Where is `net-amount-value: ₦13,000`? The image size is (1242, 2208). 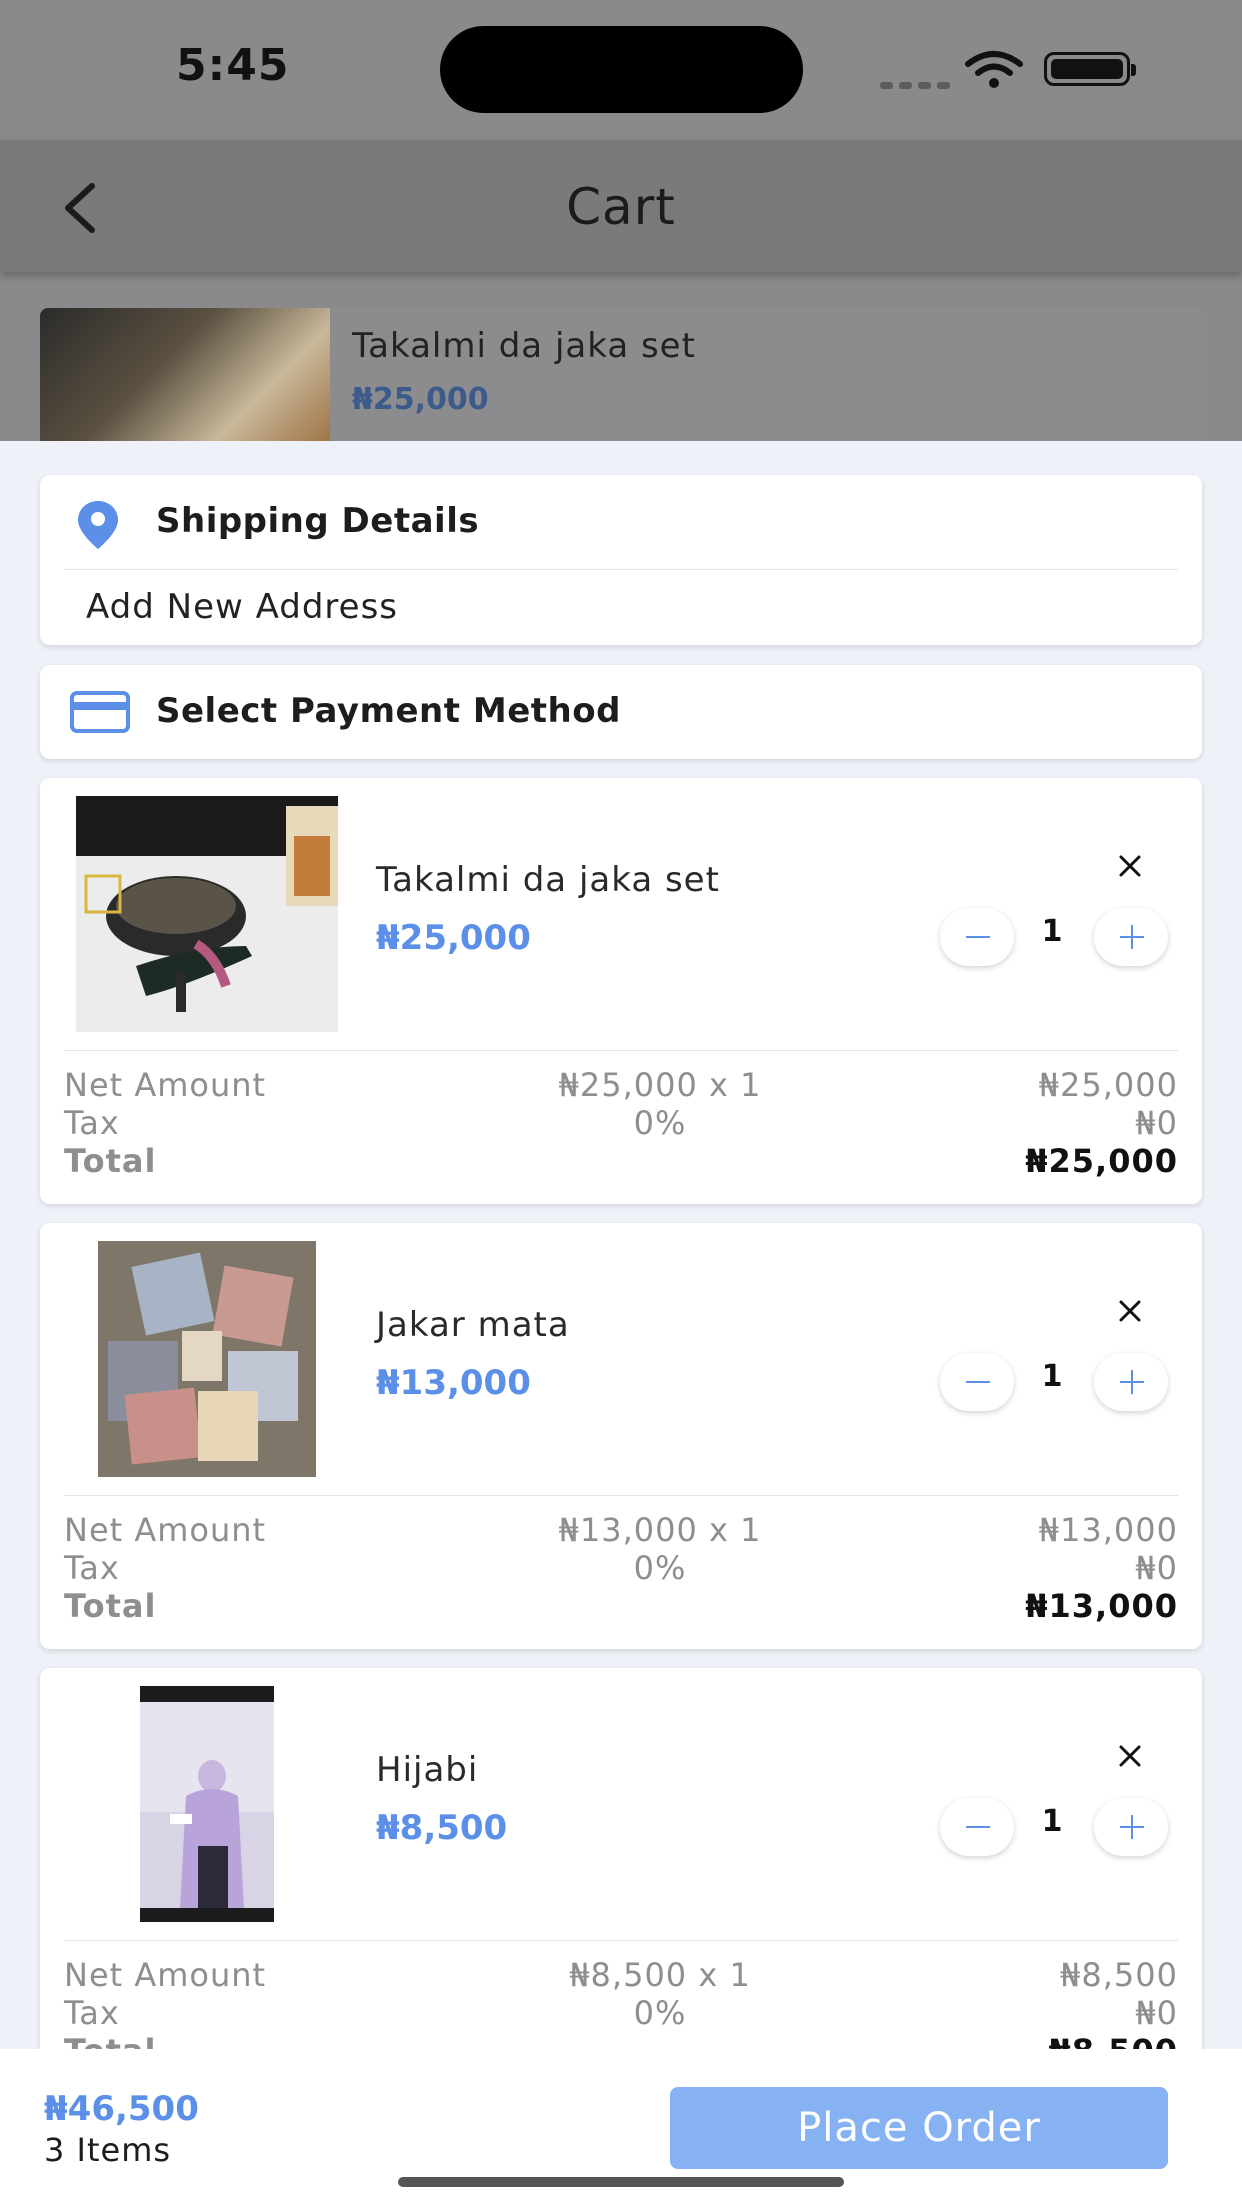 net-amount-value: ₦13,000 is located at coordinates (1108, 1530).